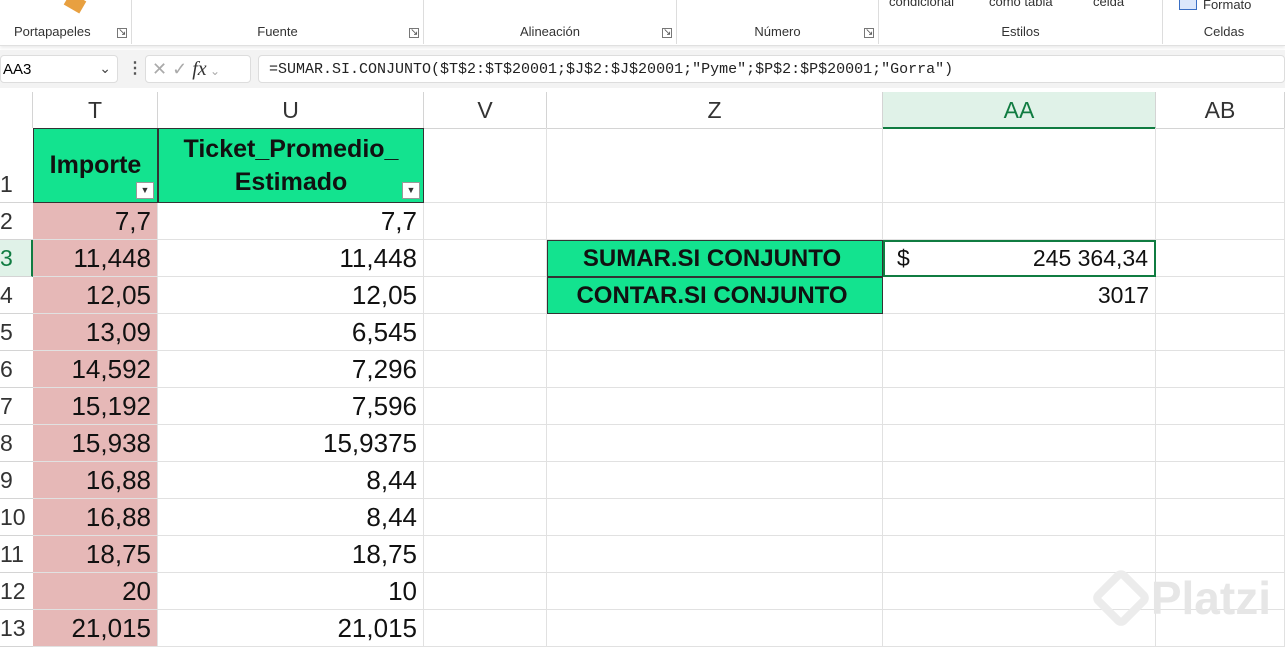 The height and width of the screenshot is (647, 1285). What do you see at coordinates (16, 554) in the screenshot?
I see `row-header: 11` at bounding box center [16, 554].